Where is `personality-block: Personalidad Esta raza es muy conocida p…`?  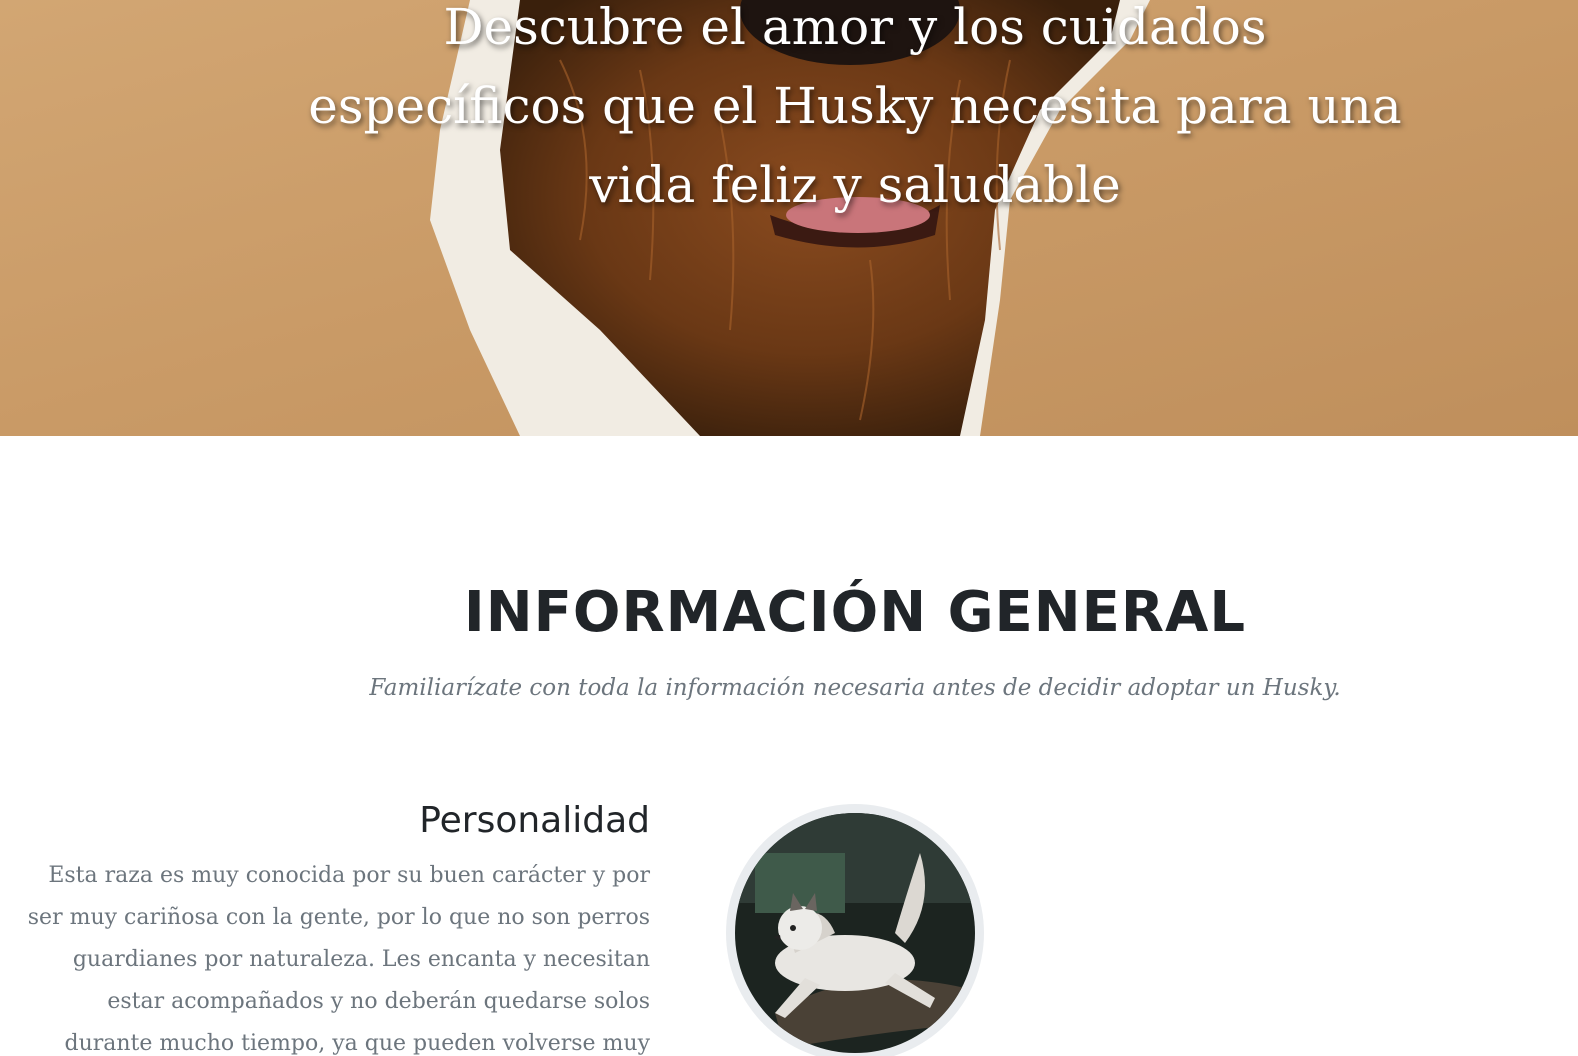
personality-block: Personalidad Esta raza es muy conocida p… is located at coordinates (335, 925).